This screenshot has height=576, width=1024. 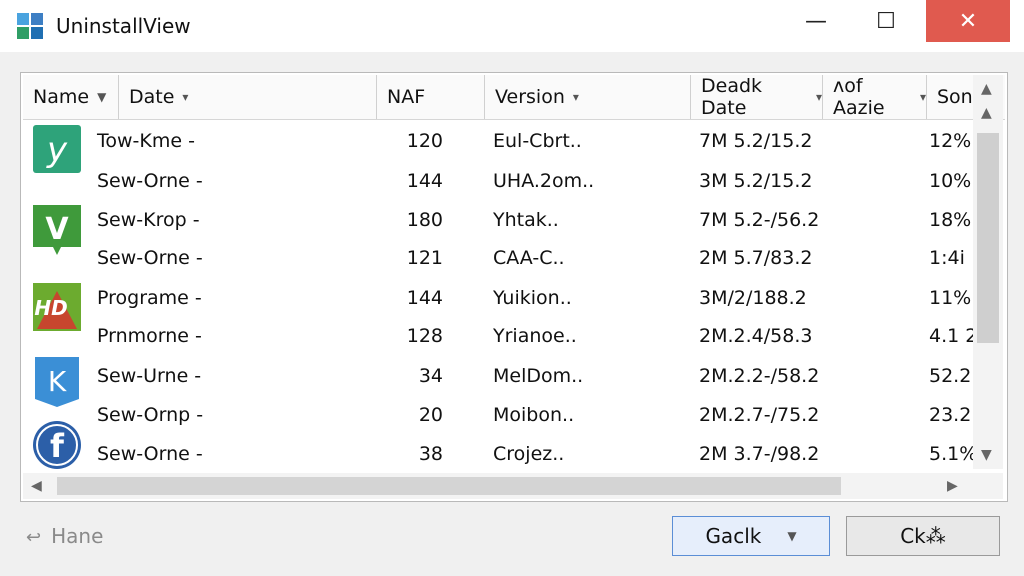 I want to click on sort-arrow-icon: ▼, so click(x=102, y=97).